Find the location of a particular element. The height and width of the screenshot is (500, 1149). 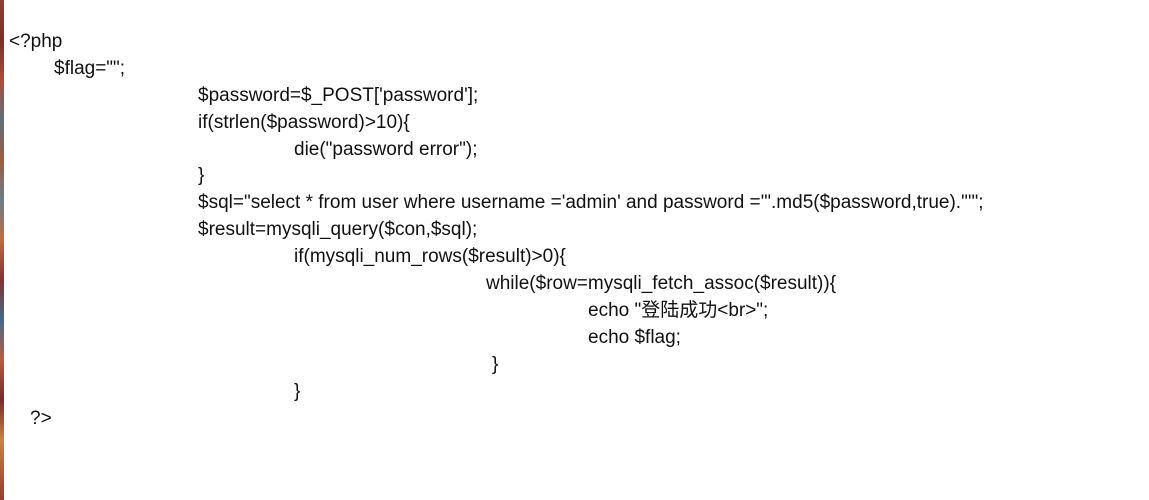

code-line-8: $result=mysqli_query($con,$sql); is located at coordinates (338, 229).